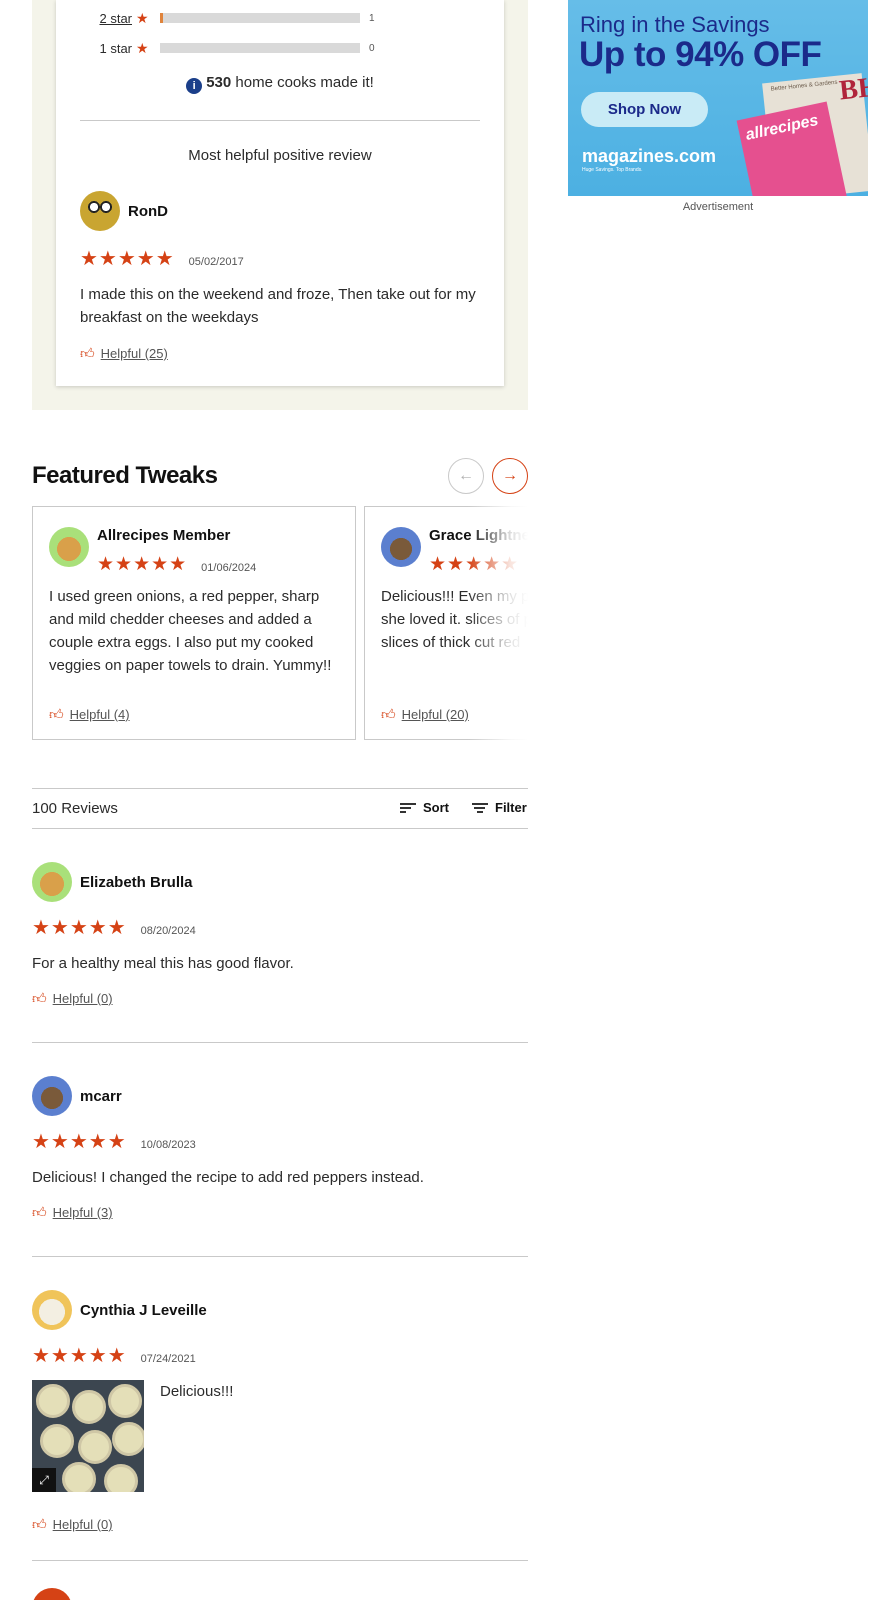 This screenshot has height=1600, width=883. I want to click on carousel-fade, so click(498, 623).